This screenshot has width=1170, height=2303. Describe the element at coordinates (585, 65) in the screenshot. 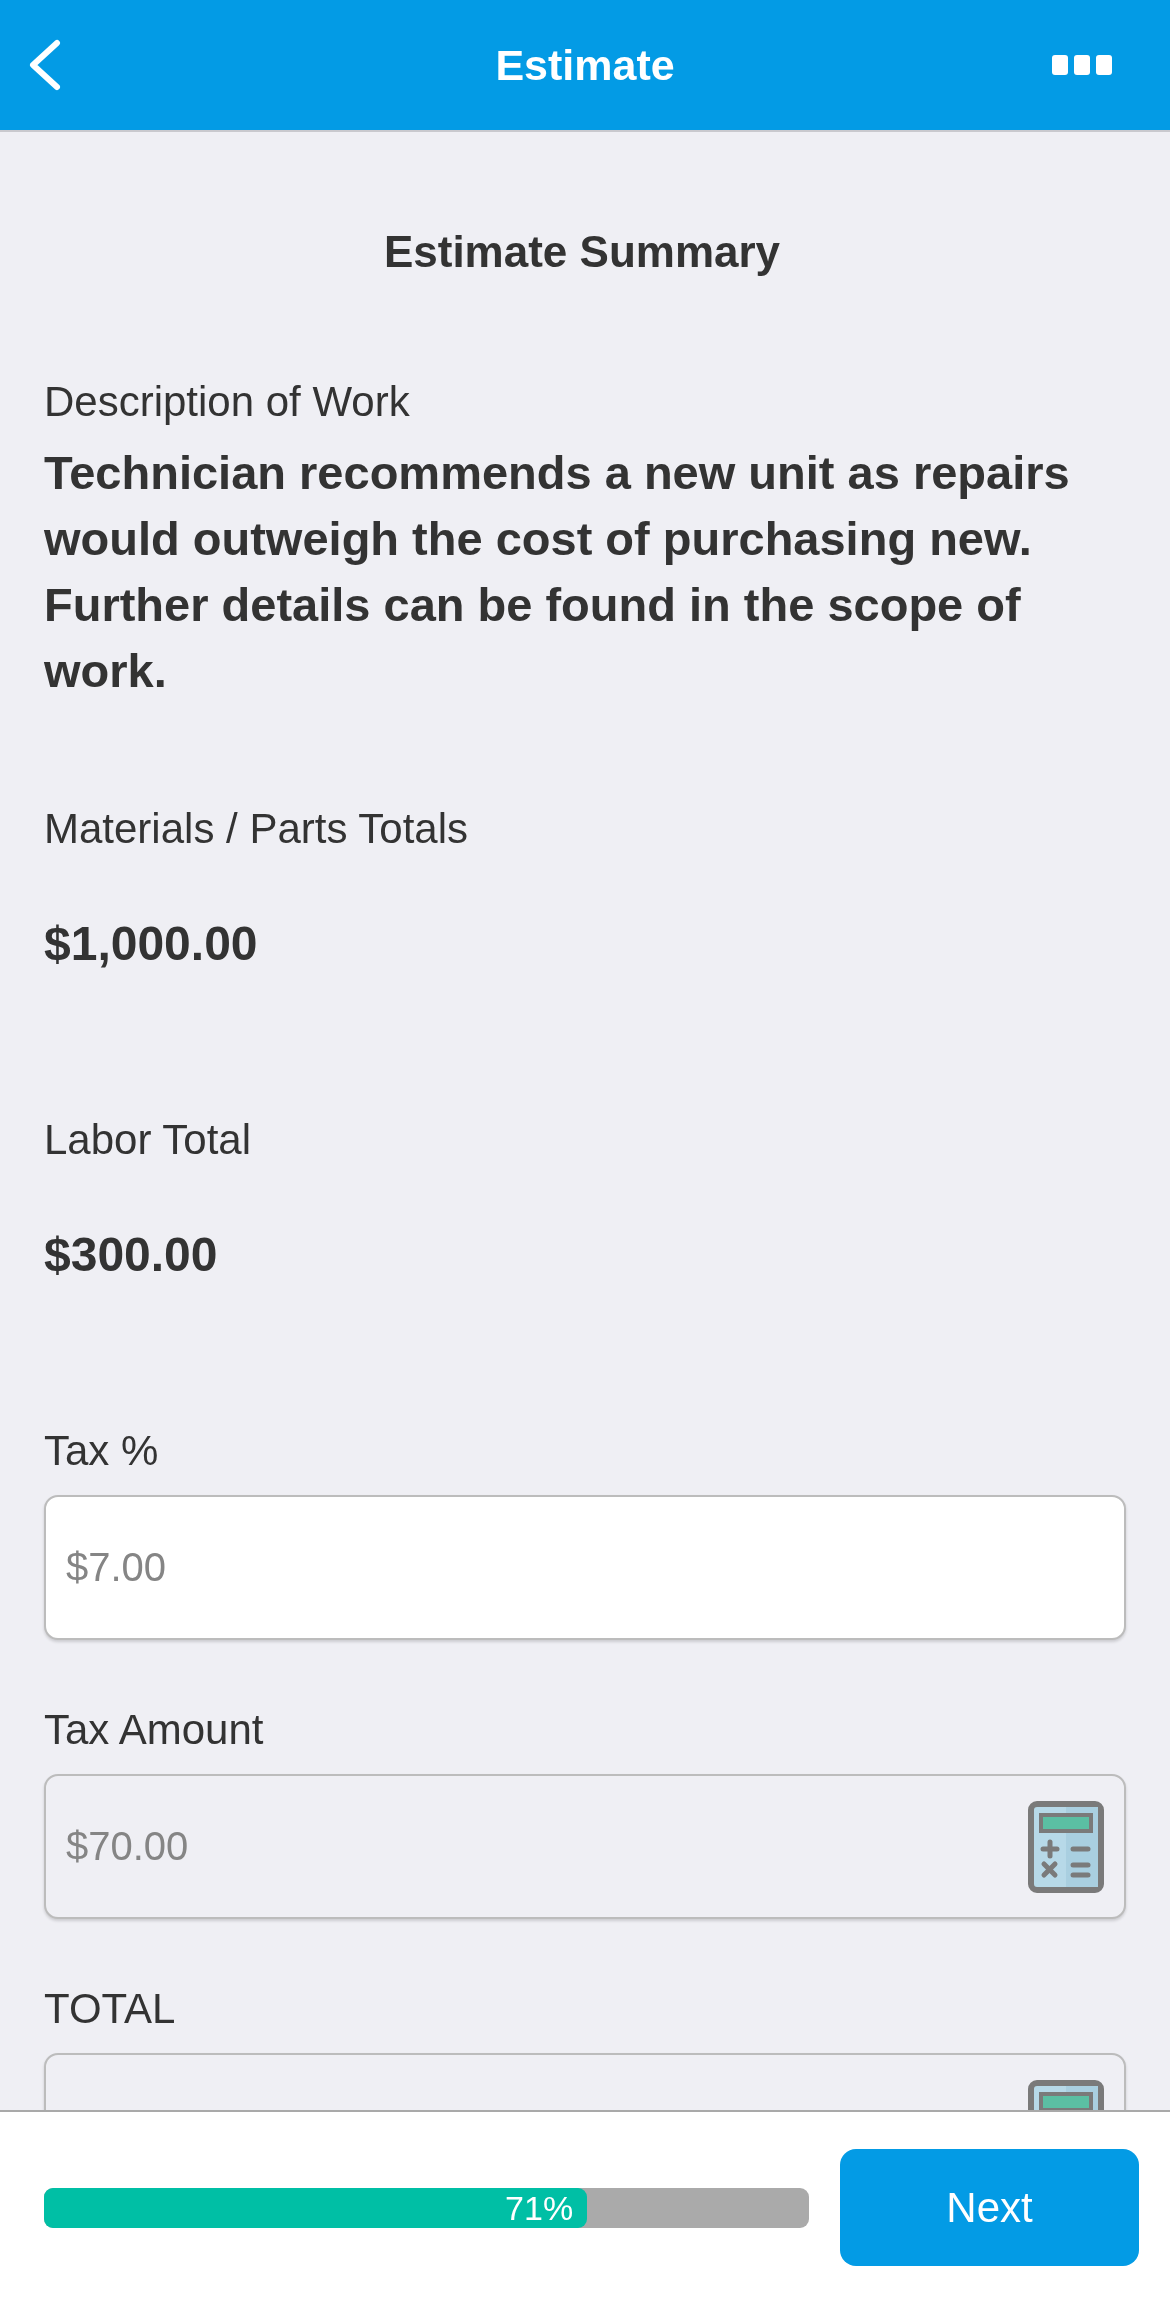

I see `screen-title: Estimate` at that location.